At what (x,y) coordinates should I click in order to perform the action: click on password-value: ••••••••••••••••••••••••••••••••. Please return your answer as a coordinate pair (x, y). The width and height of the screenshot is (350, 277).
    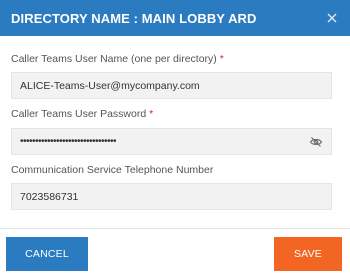
    Looking at the image, I should click on (68, 141).